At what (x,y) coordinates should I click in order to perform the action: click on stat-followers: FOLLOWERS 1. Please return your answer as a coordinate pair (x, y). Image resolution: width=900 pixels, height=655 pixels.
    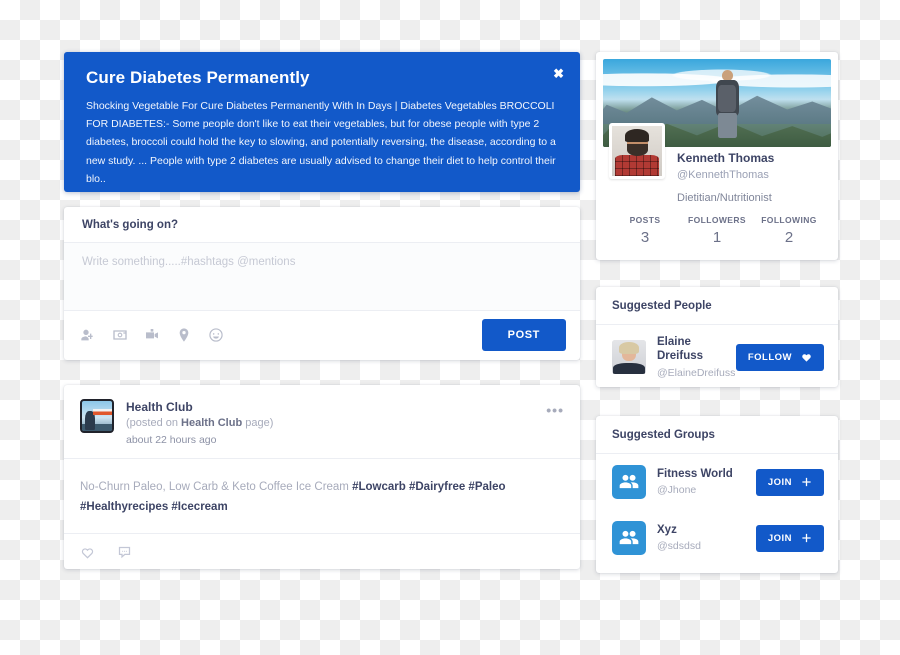
    Looking at the image, I should click on (717, 230).